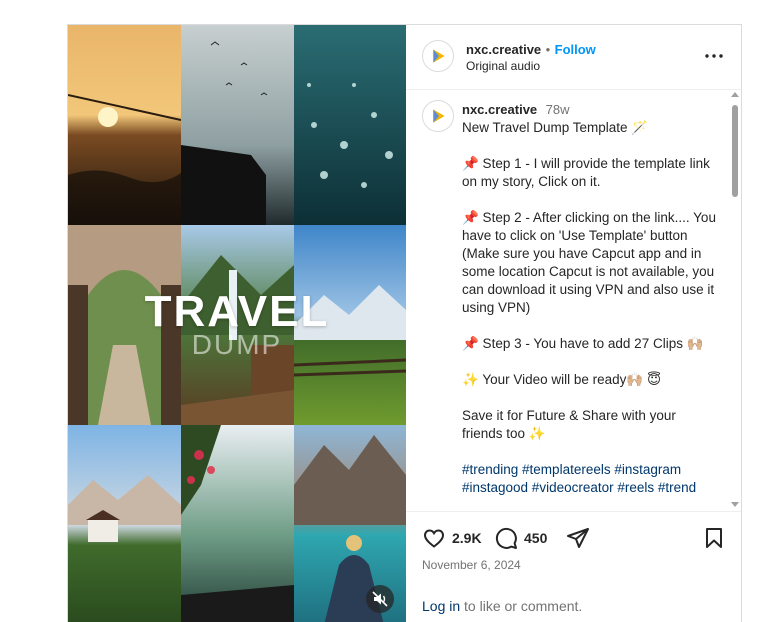 The width and height of the screenshot is (777, 622). I want to click on caption-age: 78w, so click(557, 109).